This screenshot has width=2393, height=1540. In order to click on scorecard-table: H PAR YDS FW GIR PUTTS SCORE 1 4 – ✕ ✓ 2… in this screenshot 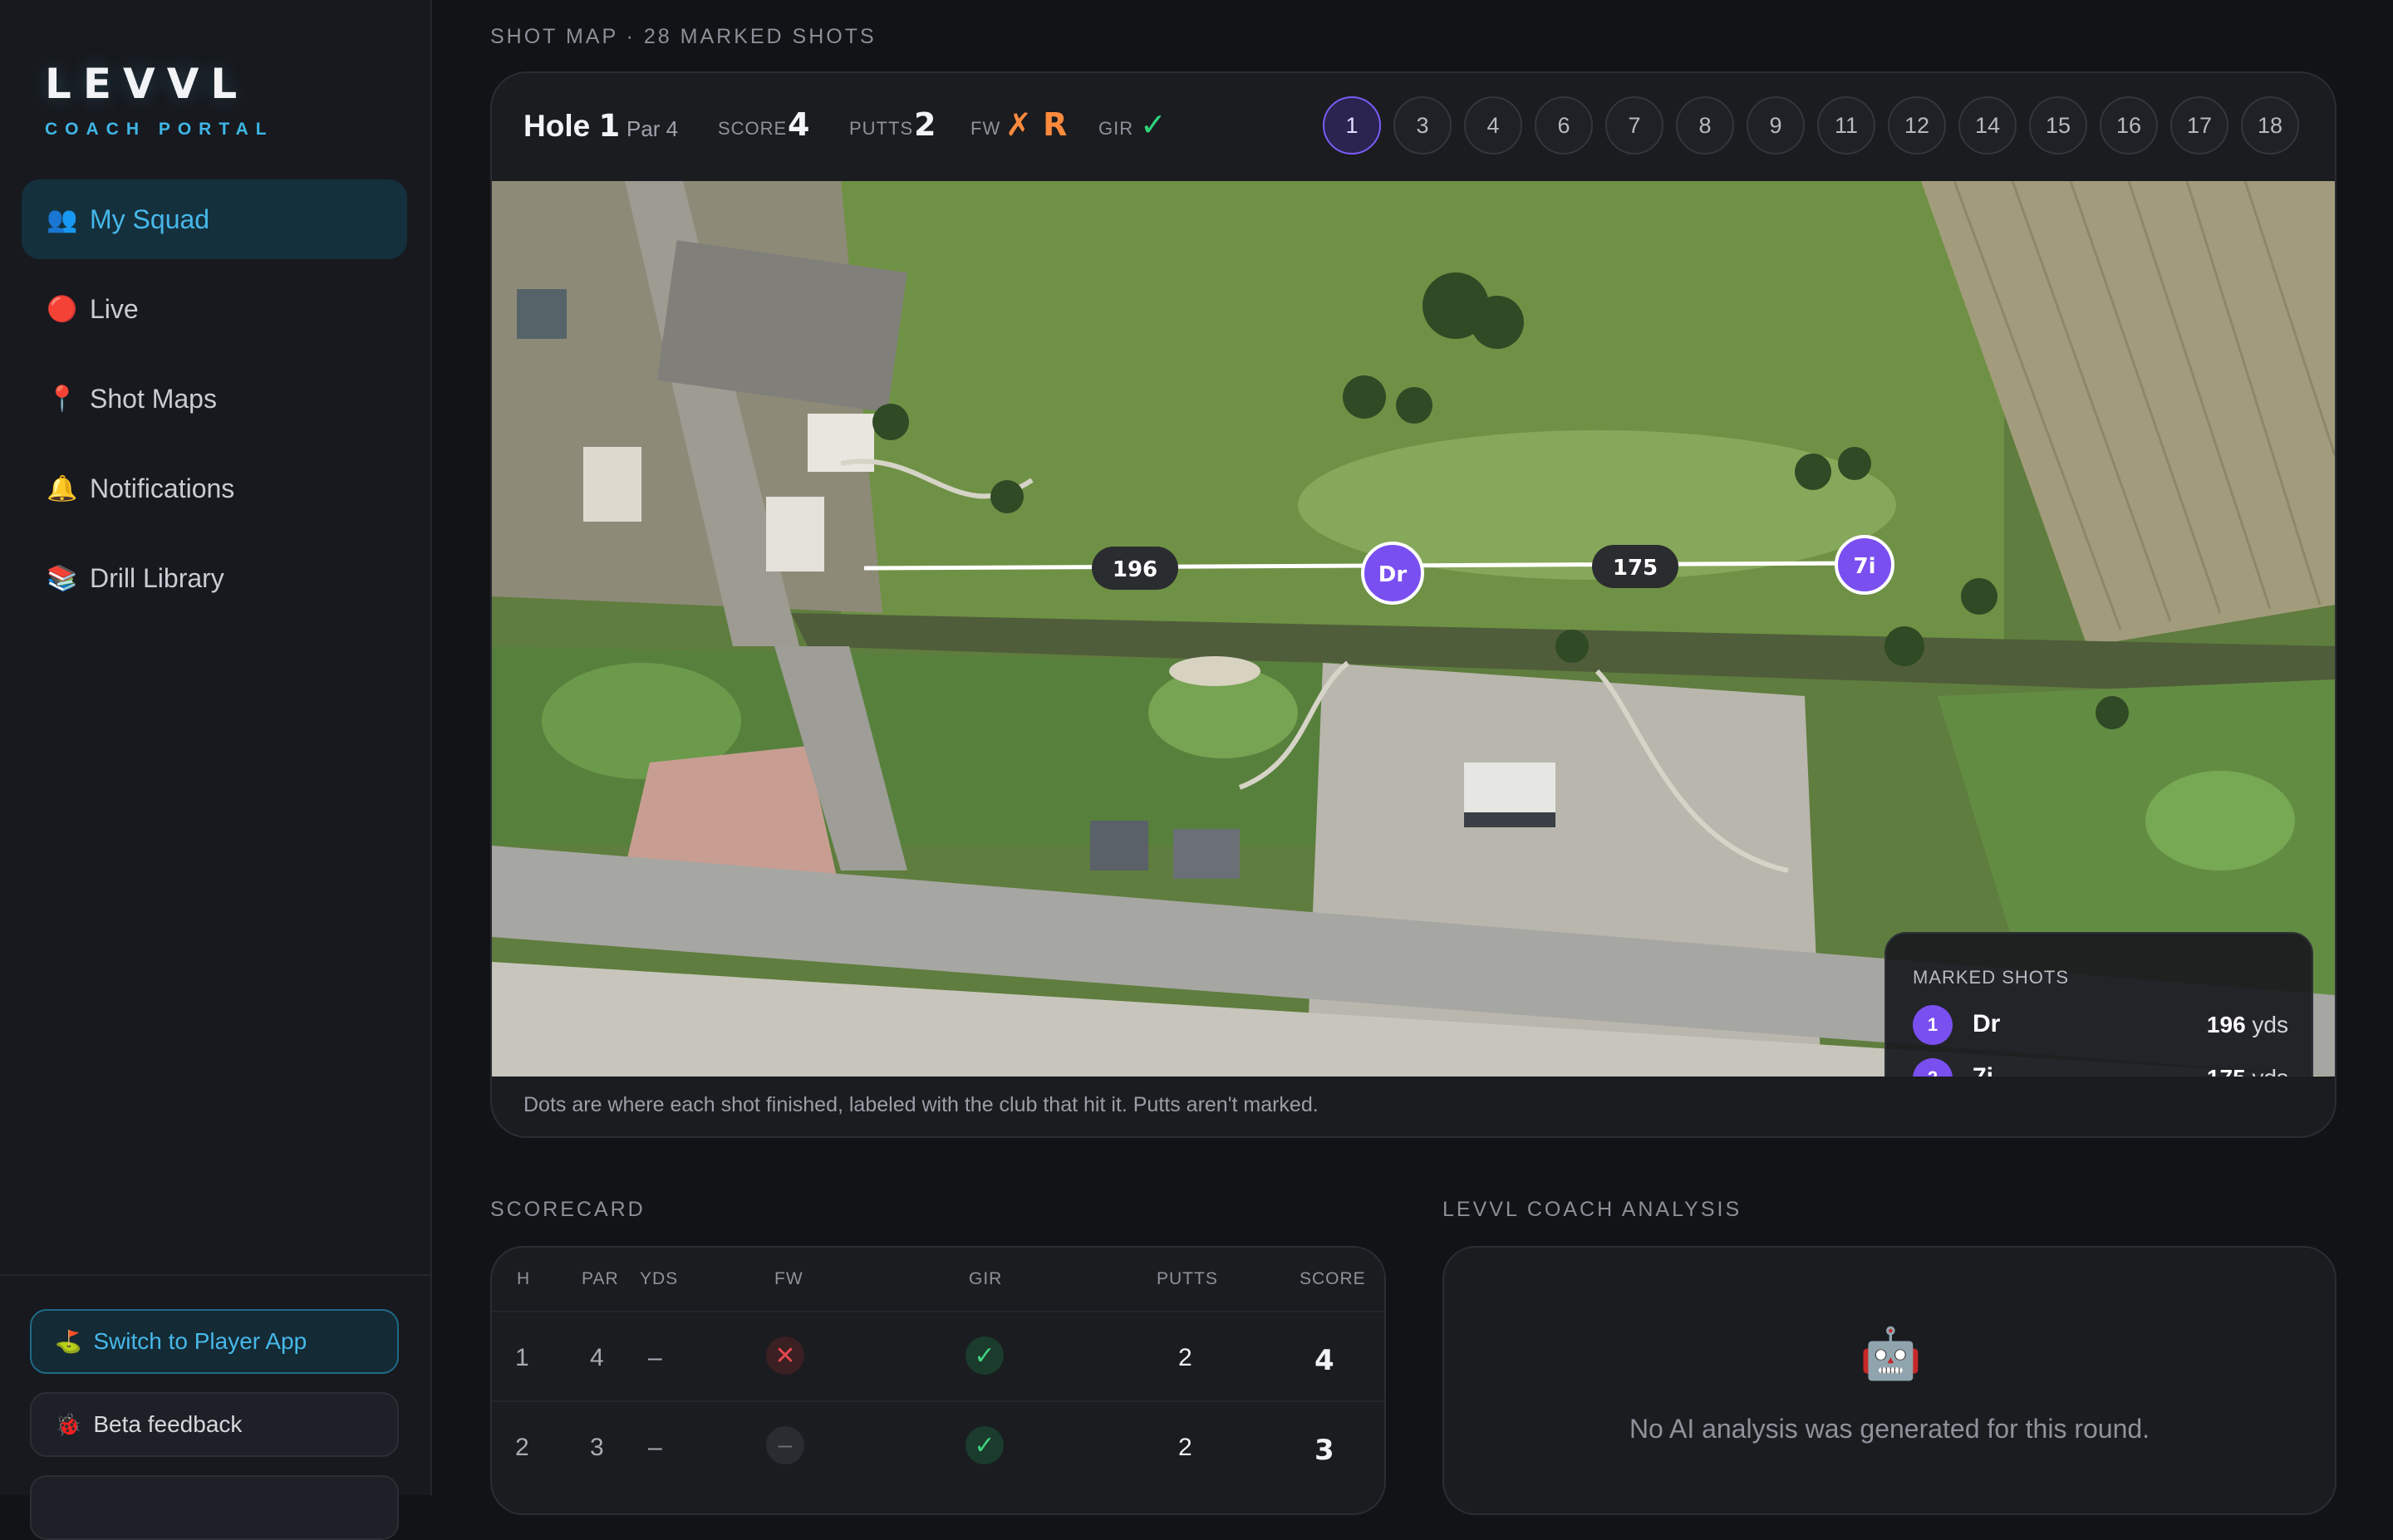, I will do `click(938, 1380)`.